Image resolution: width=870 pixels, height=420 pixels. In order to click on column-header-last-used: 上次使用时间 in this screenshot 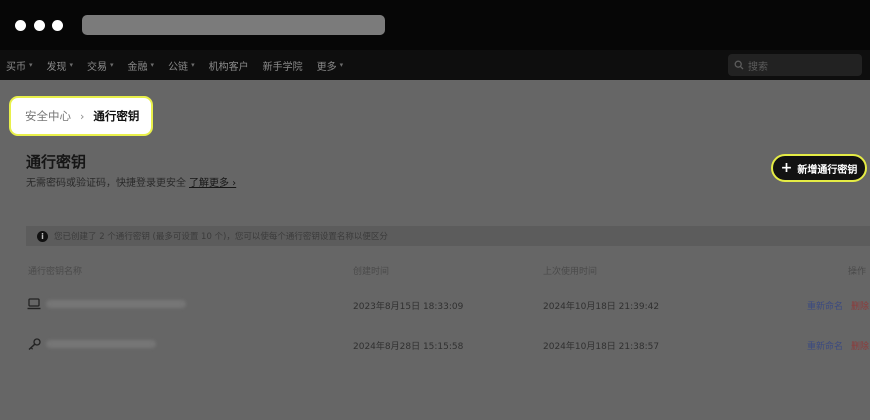, I will do `click(570, 272)`.